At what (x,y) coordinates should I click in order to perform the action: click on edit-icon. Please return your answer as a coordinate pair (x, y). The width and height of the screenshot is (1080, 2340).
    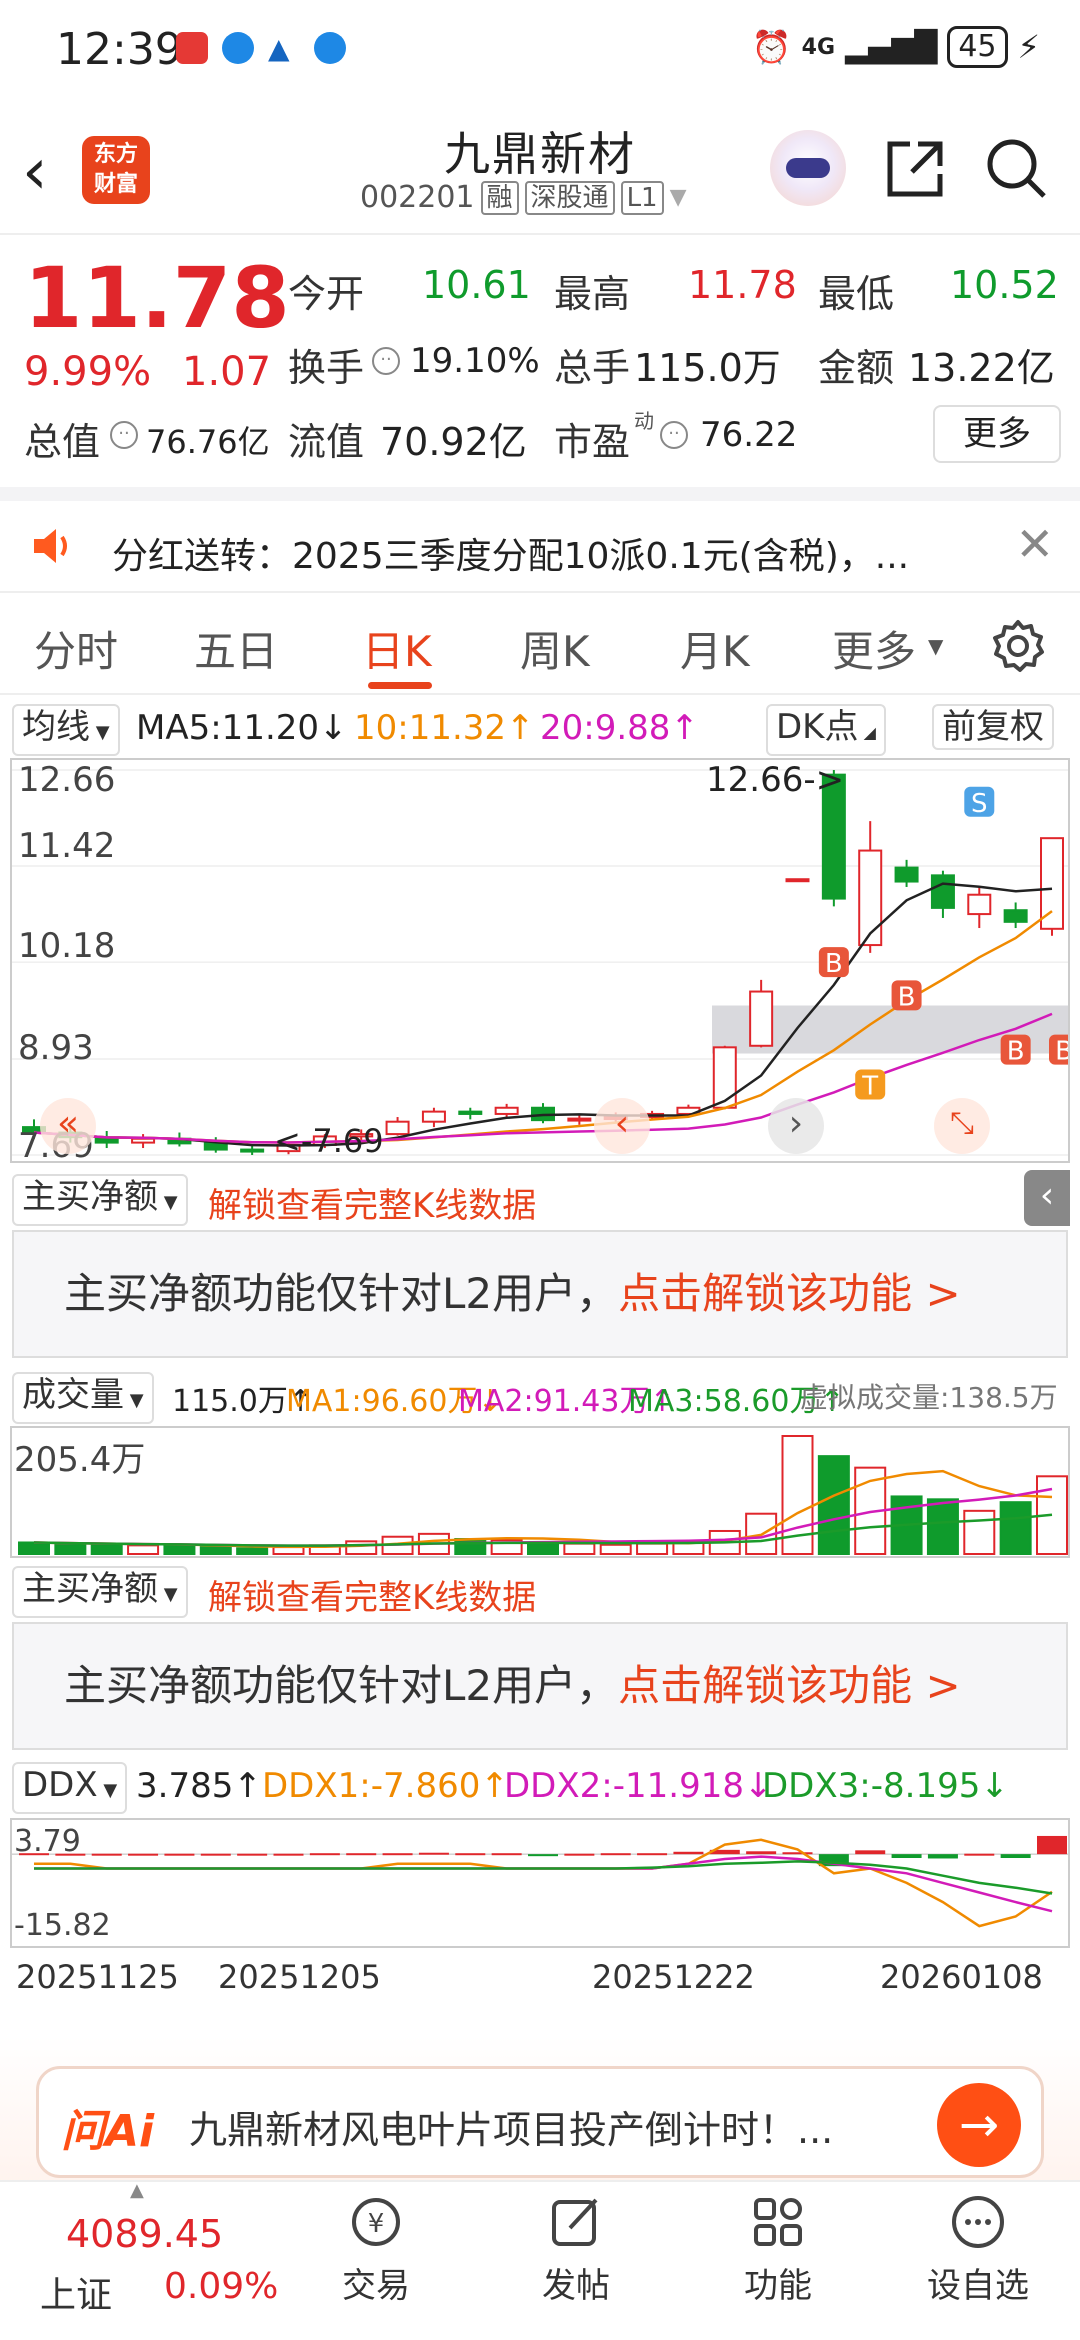
    Looking at the image, I should click on (575, 2222).